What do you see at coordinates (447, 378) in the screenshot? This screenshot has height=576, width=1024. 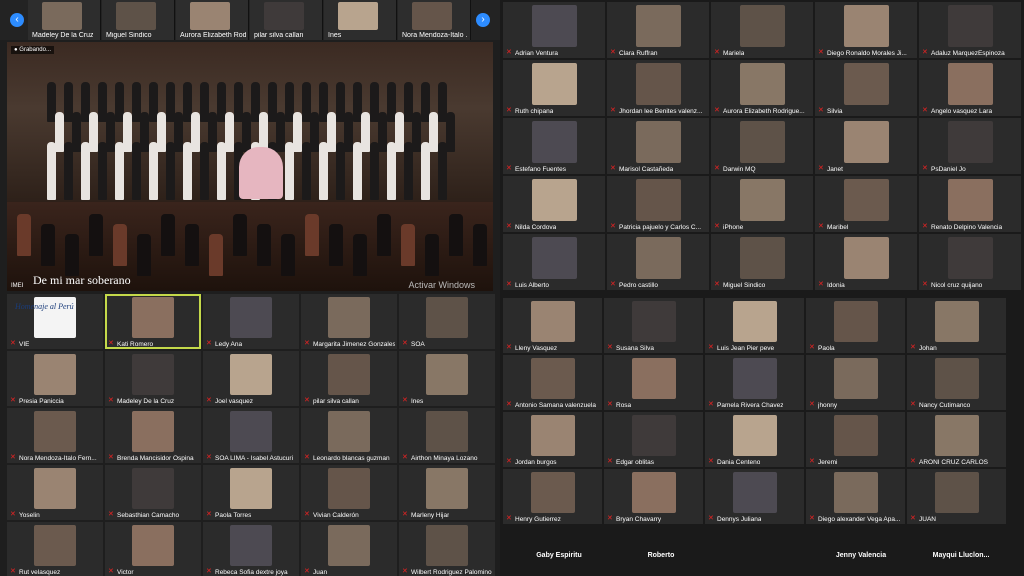 I see `participant-tile: ✕ Ines` at bounding box center [447, 378].